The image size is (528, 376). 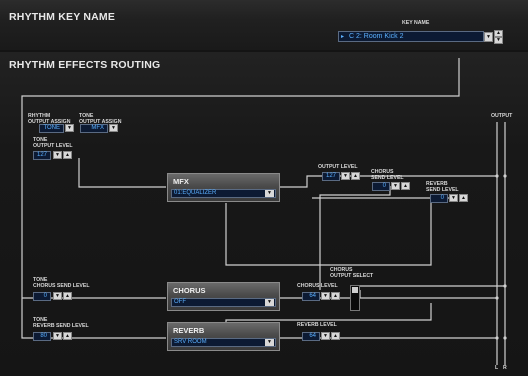 I want to click on reverb-level-up: ▲, so click(x=335, y=336).